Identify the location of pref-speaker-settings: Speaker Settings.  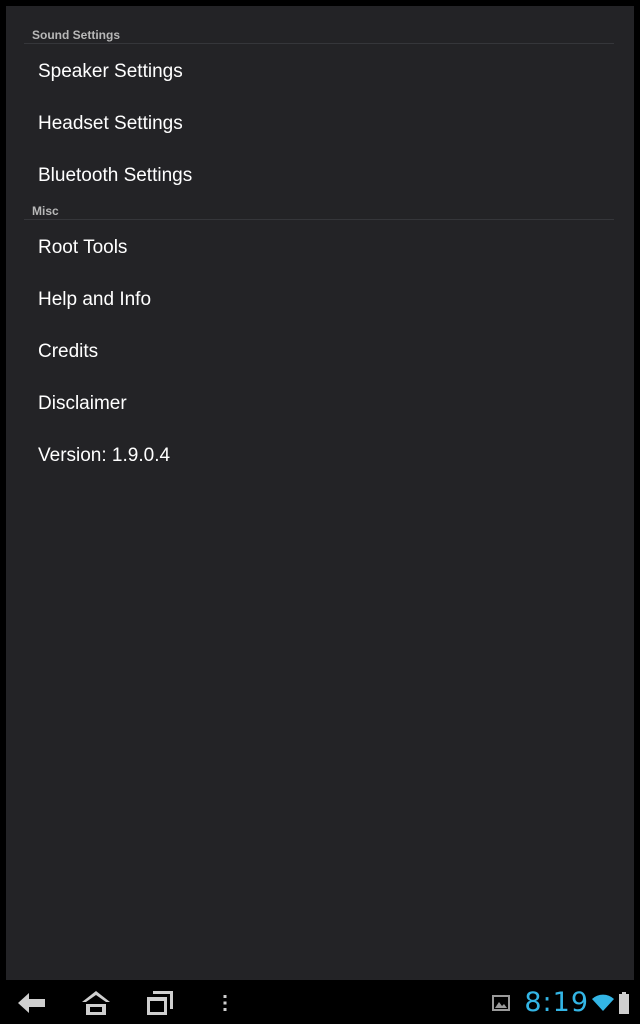
(319, 72).